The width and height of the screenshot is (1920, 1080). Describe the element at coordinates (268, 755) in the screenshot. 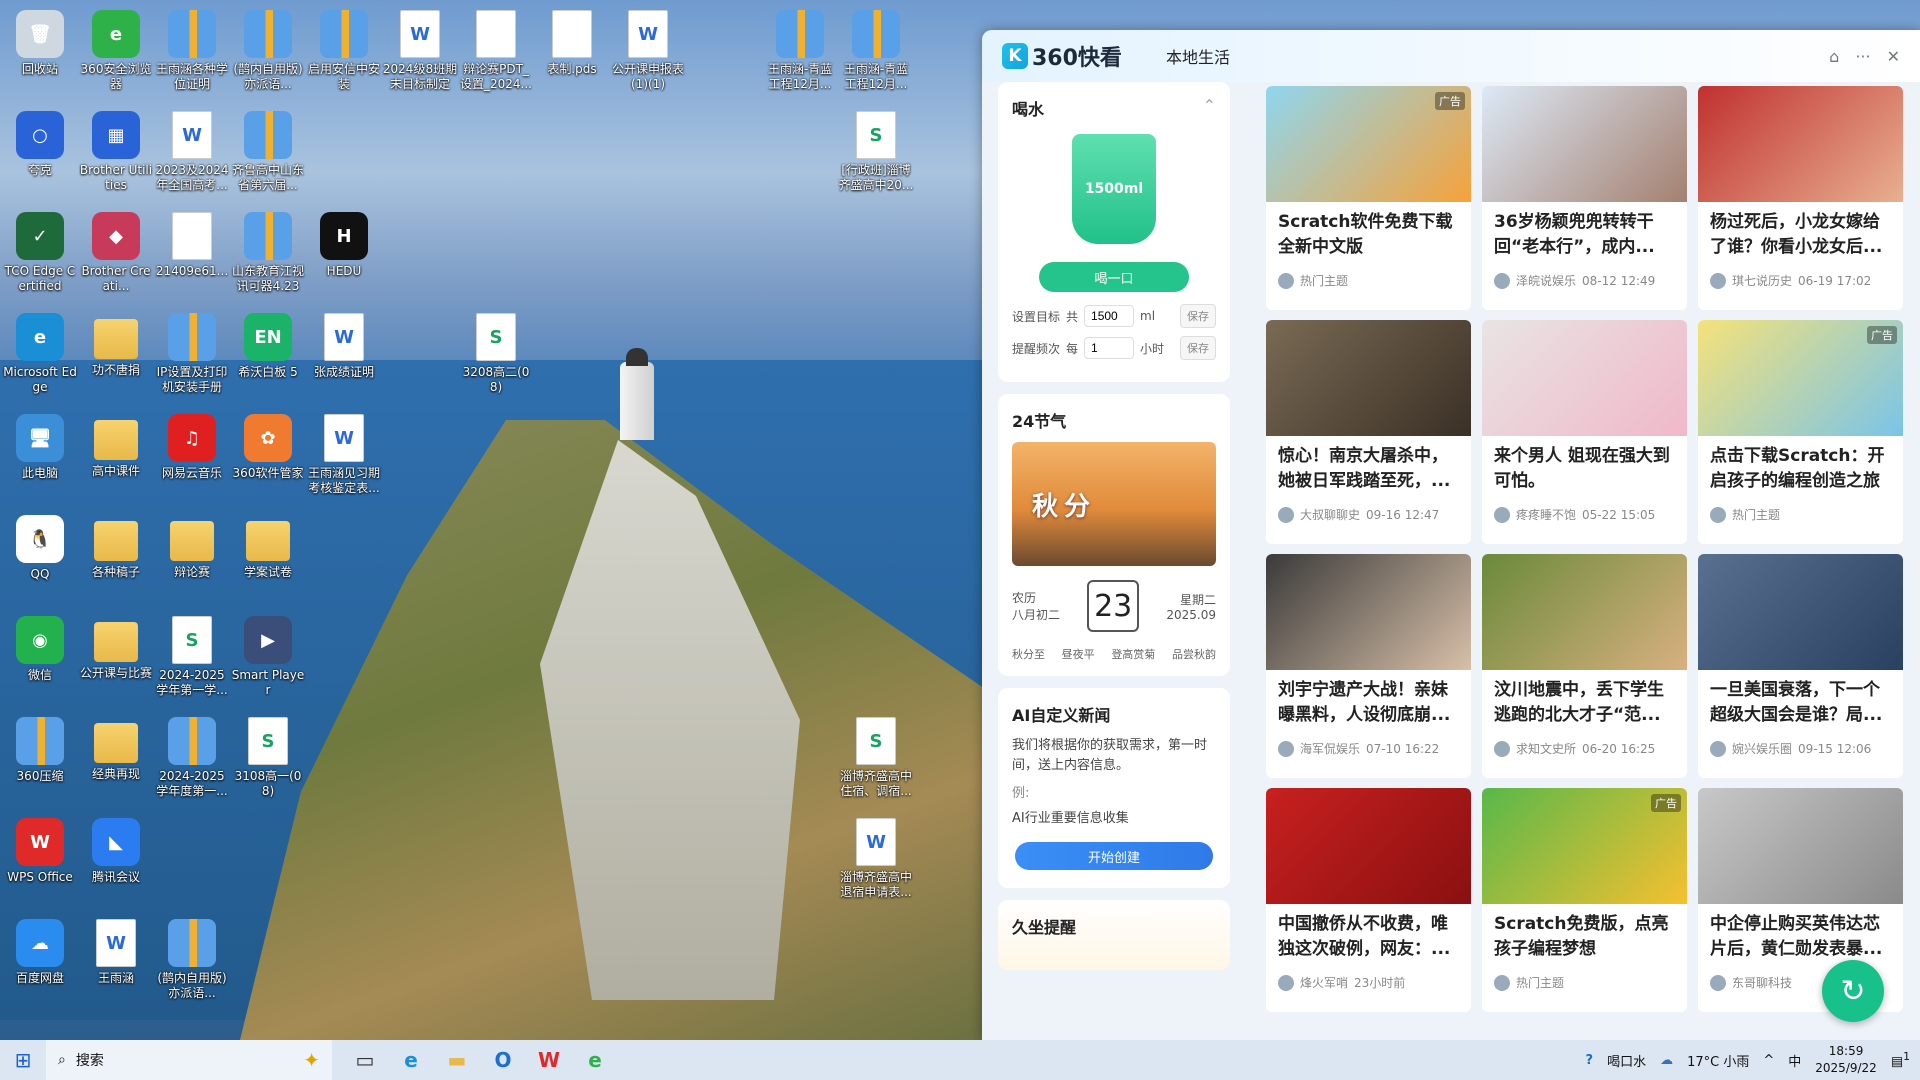

I see `desktop-icon: S 3108高一(08)` at that location.